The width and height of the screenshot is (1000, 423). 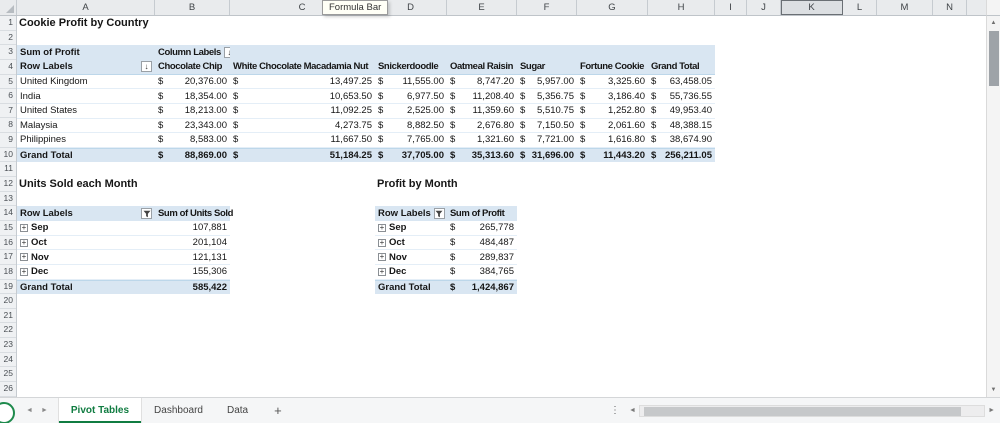 What do you see at coordinates (731, 7) in the screenshot?
I see `column-header-i: I` at bounding box center [731, 7].